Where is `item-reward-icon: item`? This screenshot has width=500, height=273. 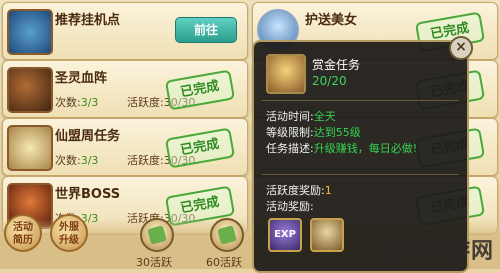 item-reward-icon: item is located at coordinates (327, 235).